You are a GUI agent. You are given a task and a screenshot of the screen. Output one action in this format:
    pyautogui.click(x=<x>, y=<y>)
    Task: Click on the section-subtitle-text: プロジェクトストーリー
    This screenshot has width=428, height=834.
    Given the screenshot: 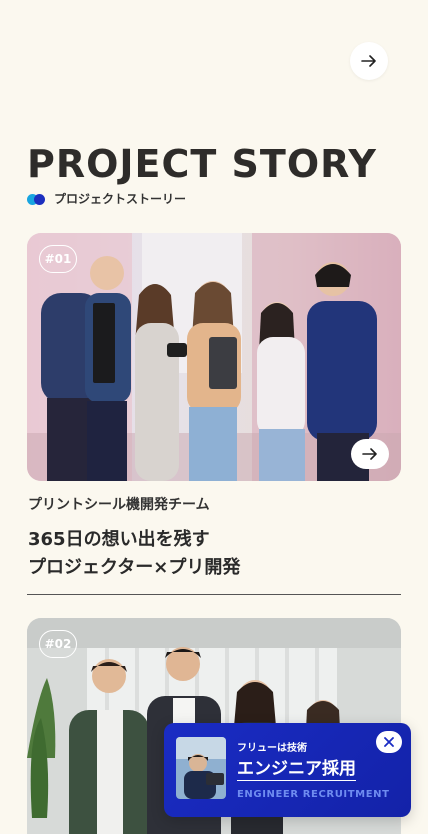 What is the action you would take?
    pyautogui.click(x=120, y=199)
    